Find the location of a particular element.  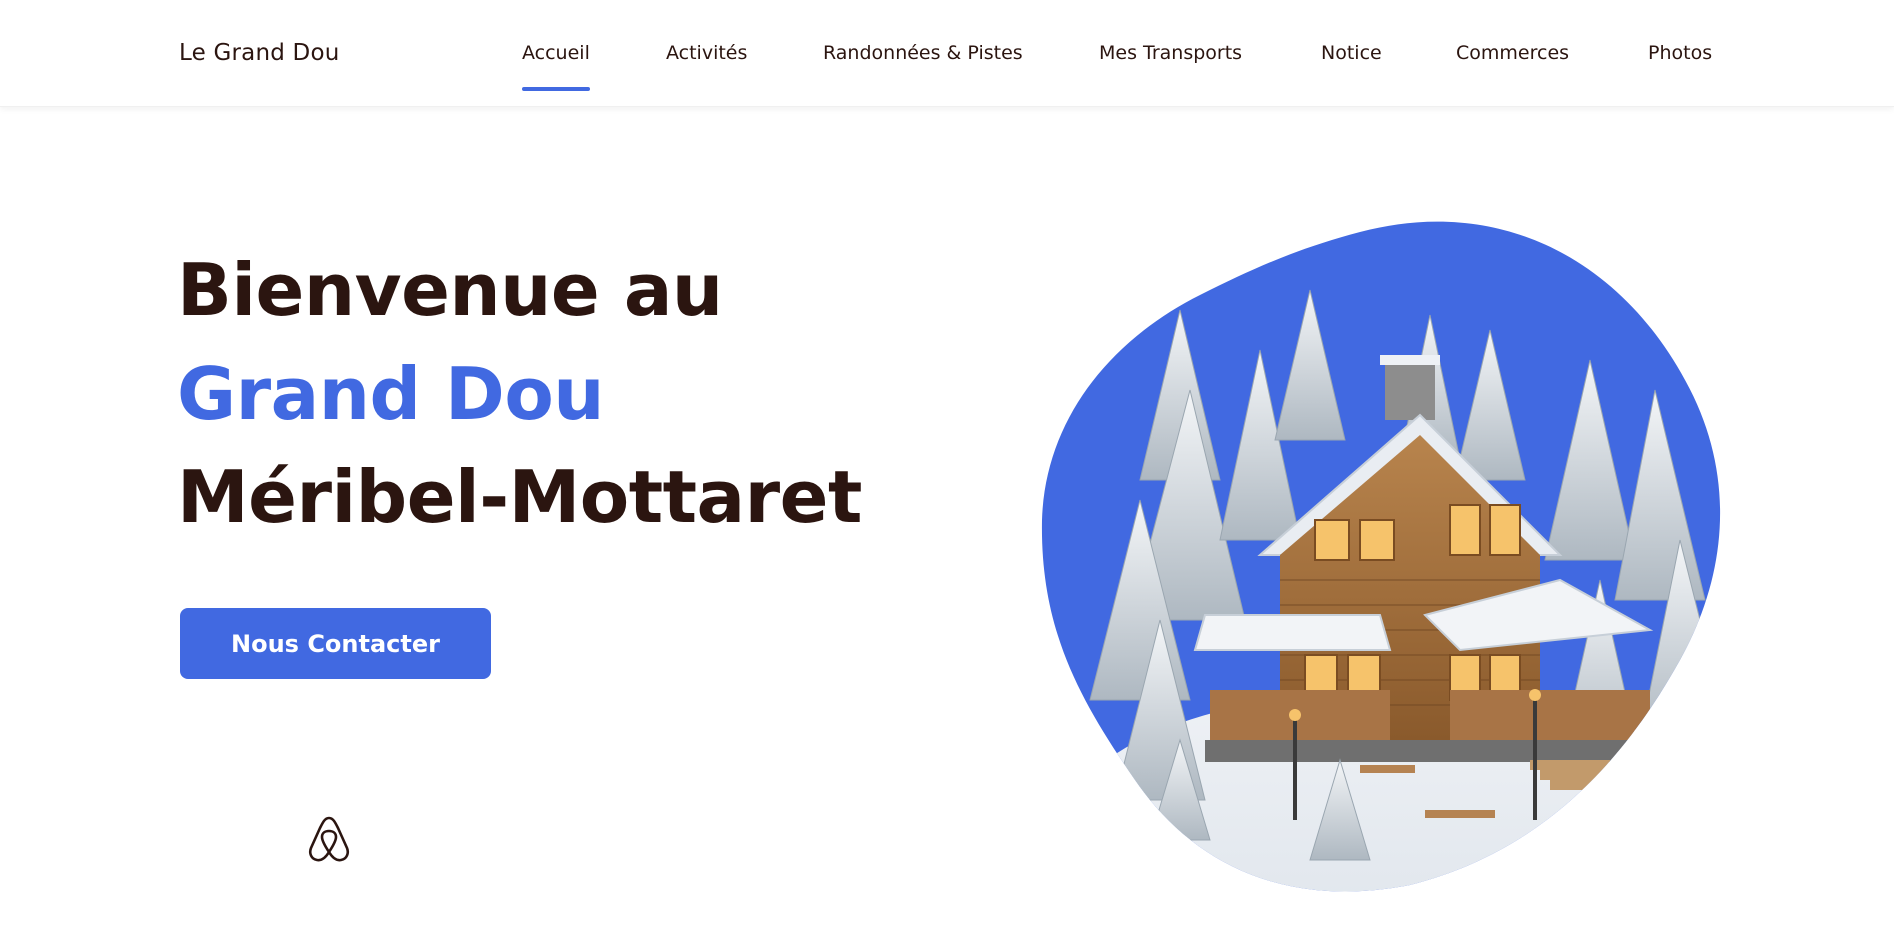

contact-button: Nous Contacter is located at coordinates (335, 643).